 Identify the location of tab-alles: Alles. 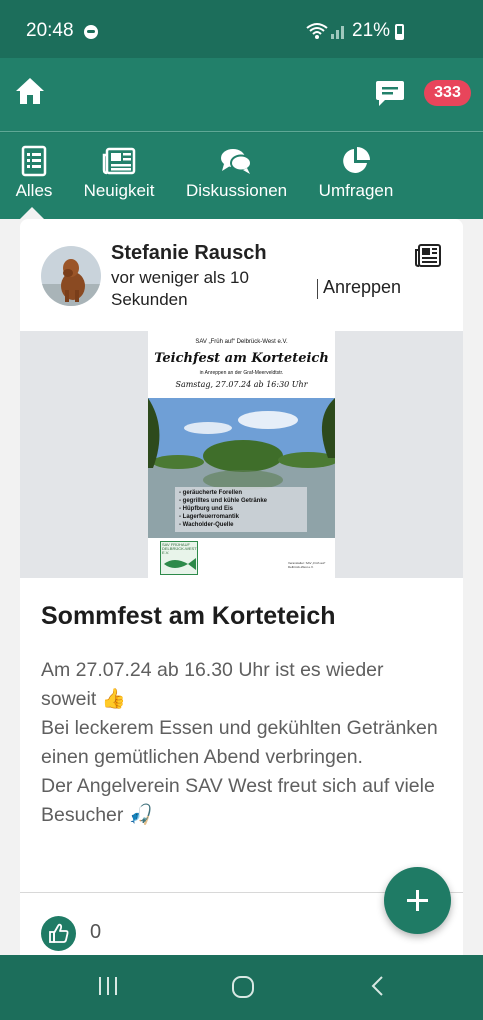
(34, 180).